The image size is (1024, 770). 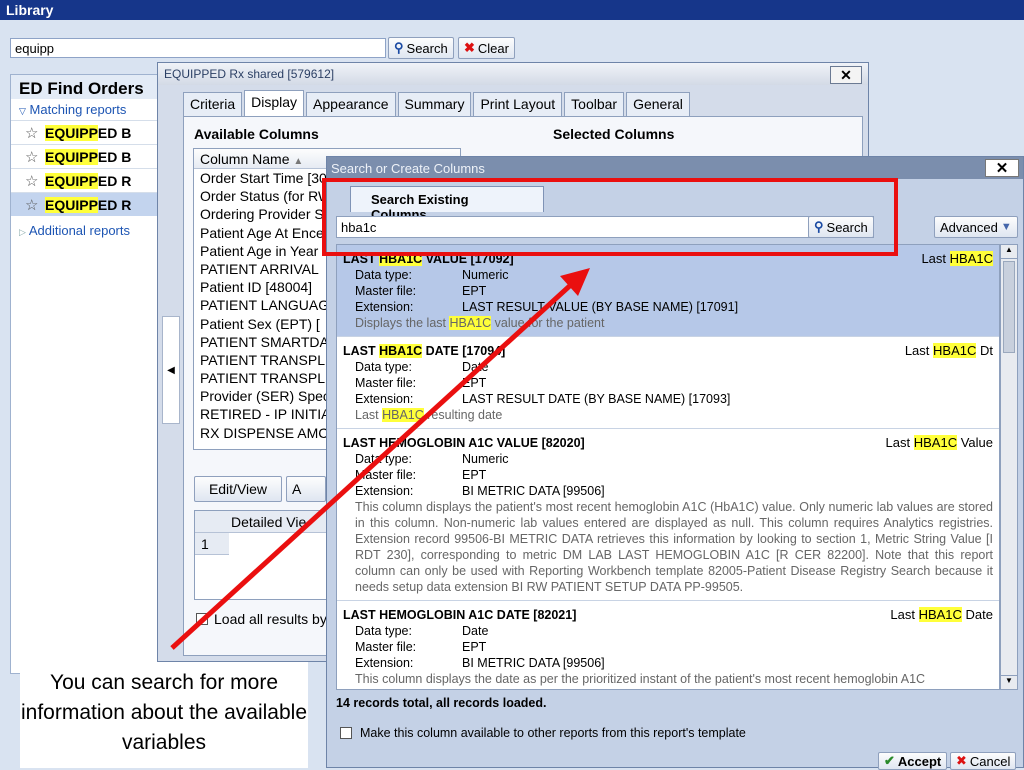 What do you see at coordinates (79, 230) in the screenshot?
I see `additional-reports-label: Additional reports` at bounding box center [79, 230].